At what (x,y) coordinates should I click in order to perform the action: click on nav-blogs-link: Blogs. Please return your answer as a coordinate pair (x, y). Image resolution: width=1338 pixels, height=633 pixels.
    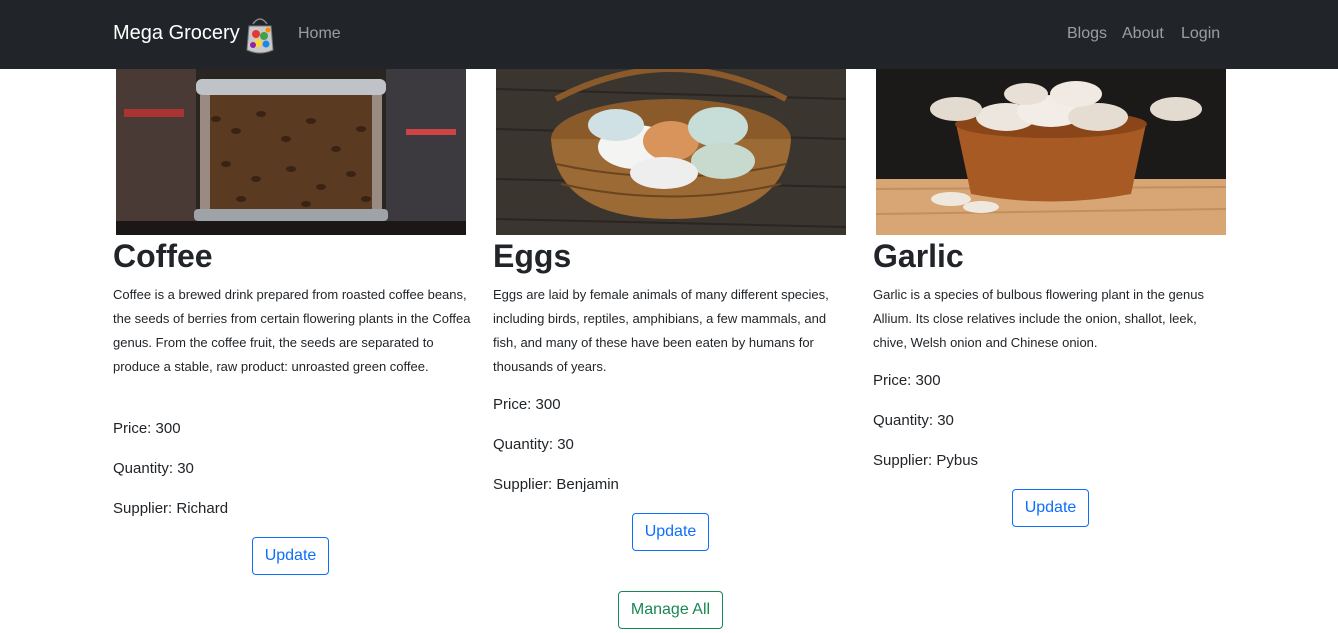
    Looking at the image, I should click on (1087, 34).